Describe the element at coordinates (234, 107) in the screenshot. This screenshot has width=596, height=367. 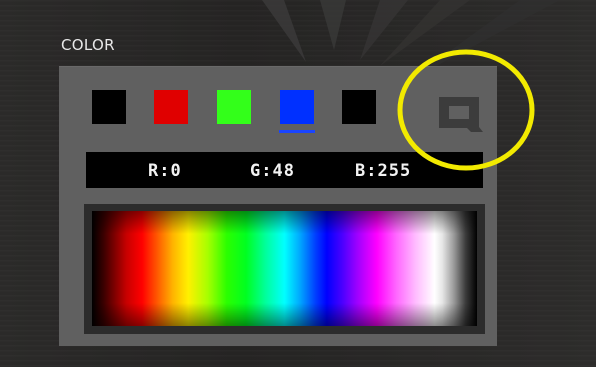
I see `swatch-green` at that location.